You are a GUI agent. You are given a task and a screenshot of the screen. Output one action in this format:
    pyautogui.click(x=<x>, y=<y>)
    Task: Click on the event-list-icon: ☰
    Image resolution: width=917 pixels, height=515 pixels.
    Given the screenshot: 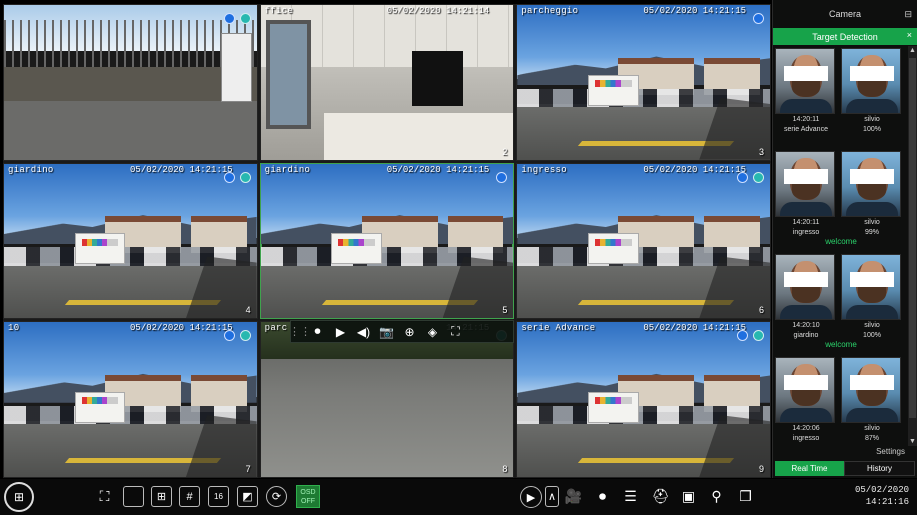 What is the action you would take?
    pyautogui.click(x=630, y=496)
    